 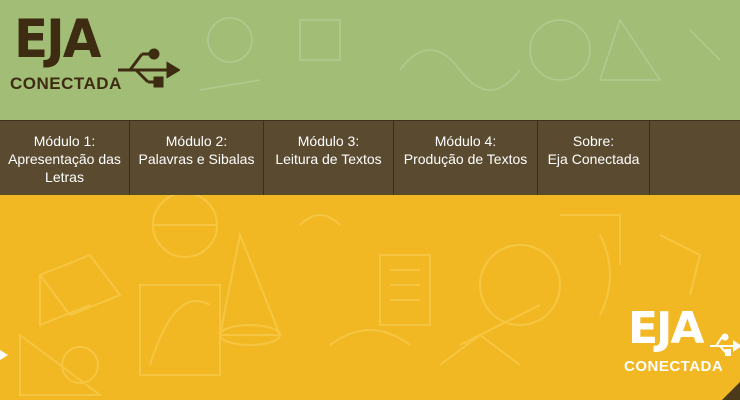 What do you see at coordinates (593, 150) in the screenshot?
I see `nav-item-label: Sobre: Eja Conectada` at bounding box center [593, 150].